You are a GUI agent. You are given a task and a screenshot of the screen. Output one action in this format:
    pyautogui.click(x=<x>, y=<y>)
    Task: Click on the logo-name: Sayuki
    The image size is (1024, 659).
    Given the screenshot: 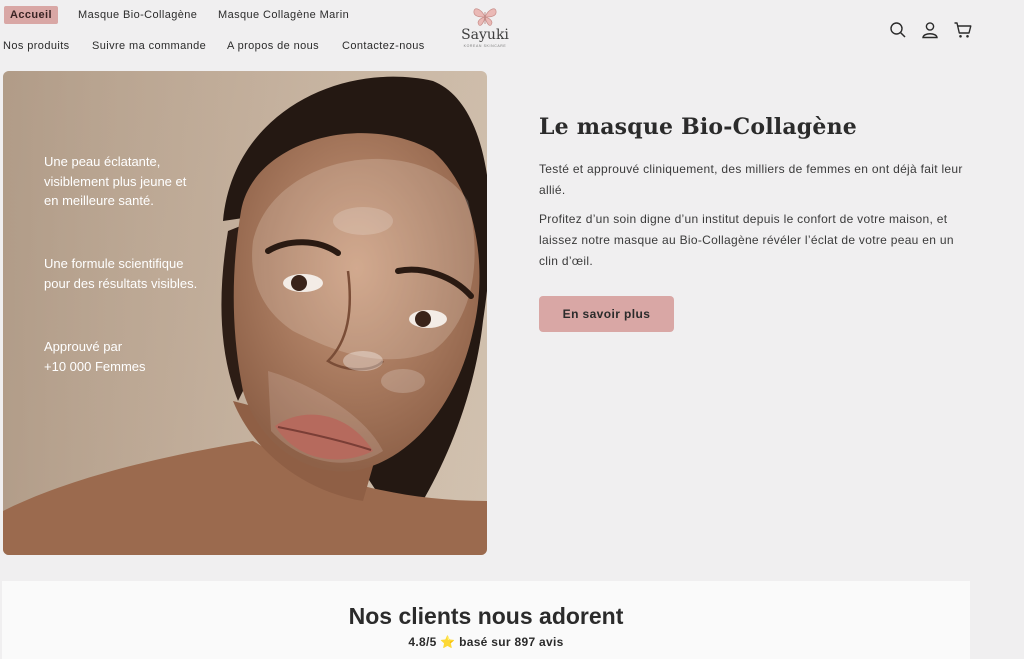 What is the action you would take?
    pyautogui.click(x=485, y=35)
    